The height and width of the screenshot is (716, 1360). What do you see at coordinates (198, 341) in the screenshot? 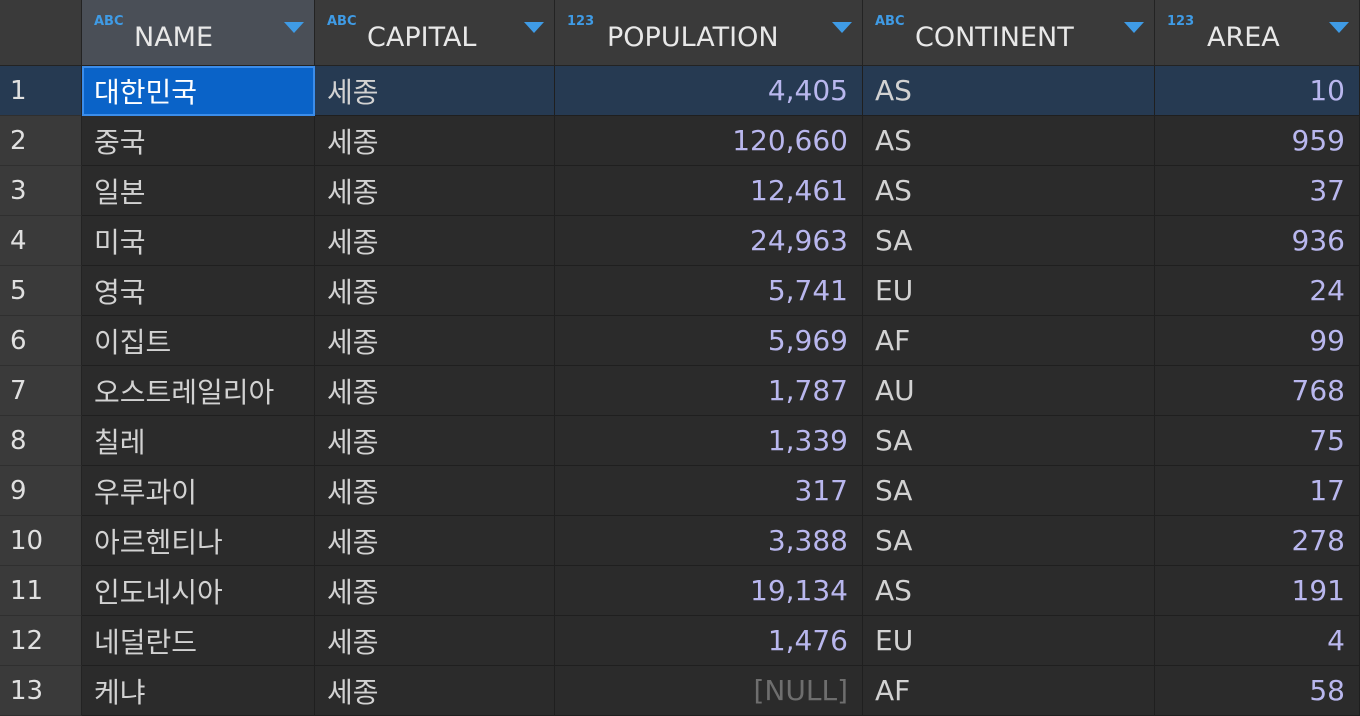
I see `cell-name: 이집트` at bounding box center [198, 341].